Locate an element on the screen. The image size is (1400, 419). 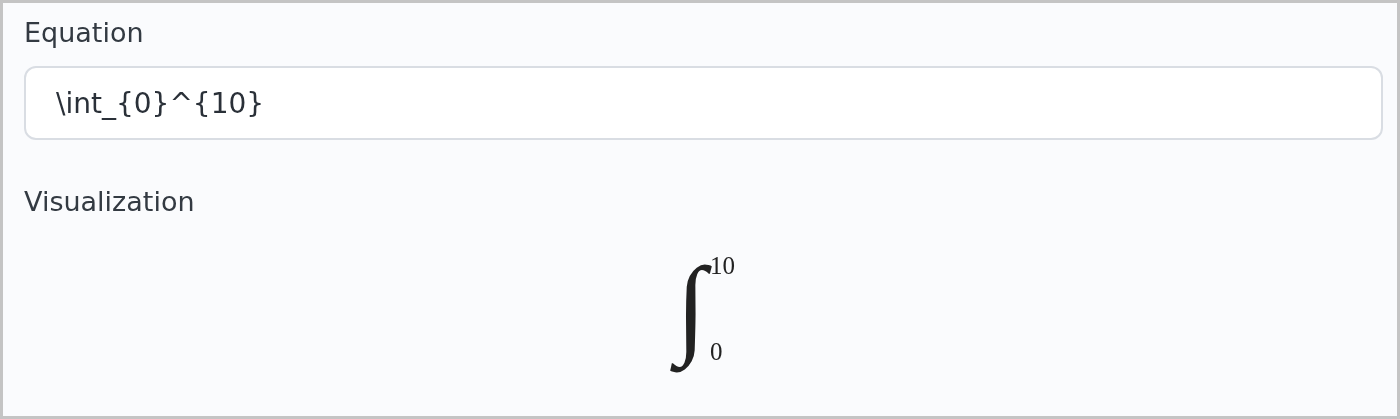
lower-limit: 0 is located at coordinates (717, 351).